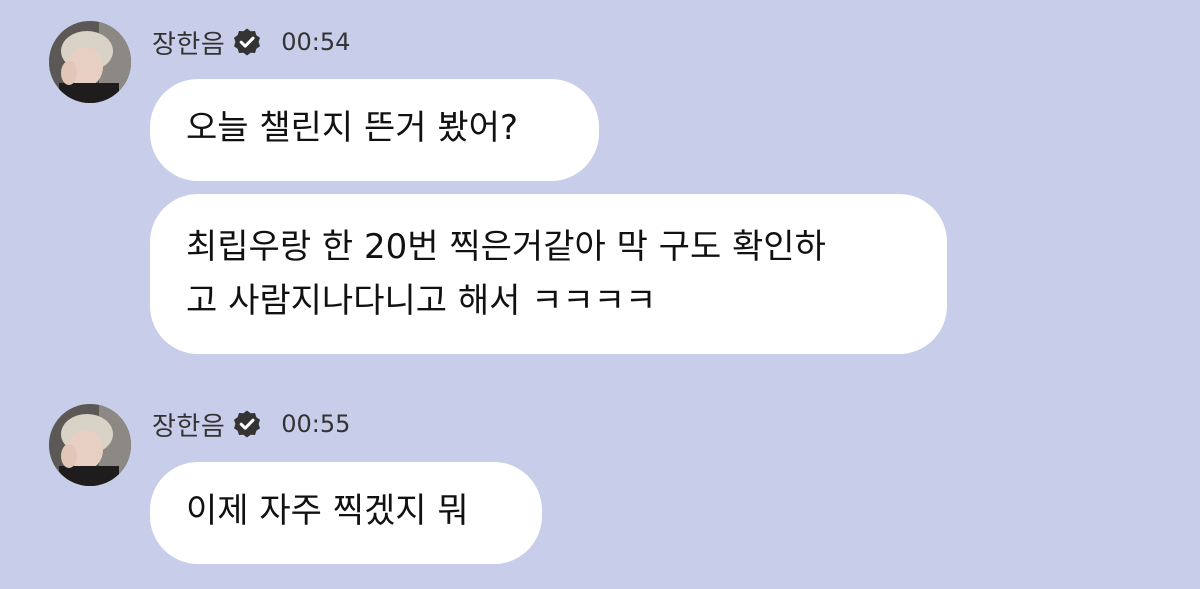  I want to click on message-text: 이제 자주 찍겠지 뭐, so click(327, 511).